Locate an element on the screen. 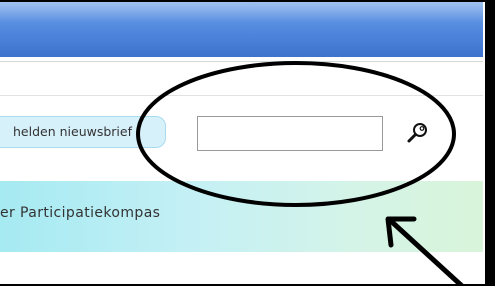  newsletter-label: helden nieuwsbrief is located at coordinates (72, 131).